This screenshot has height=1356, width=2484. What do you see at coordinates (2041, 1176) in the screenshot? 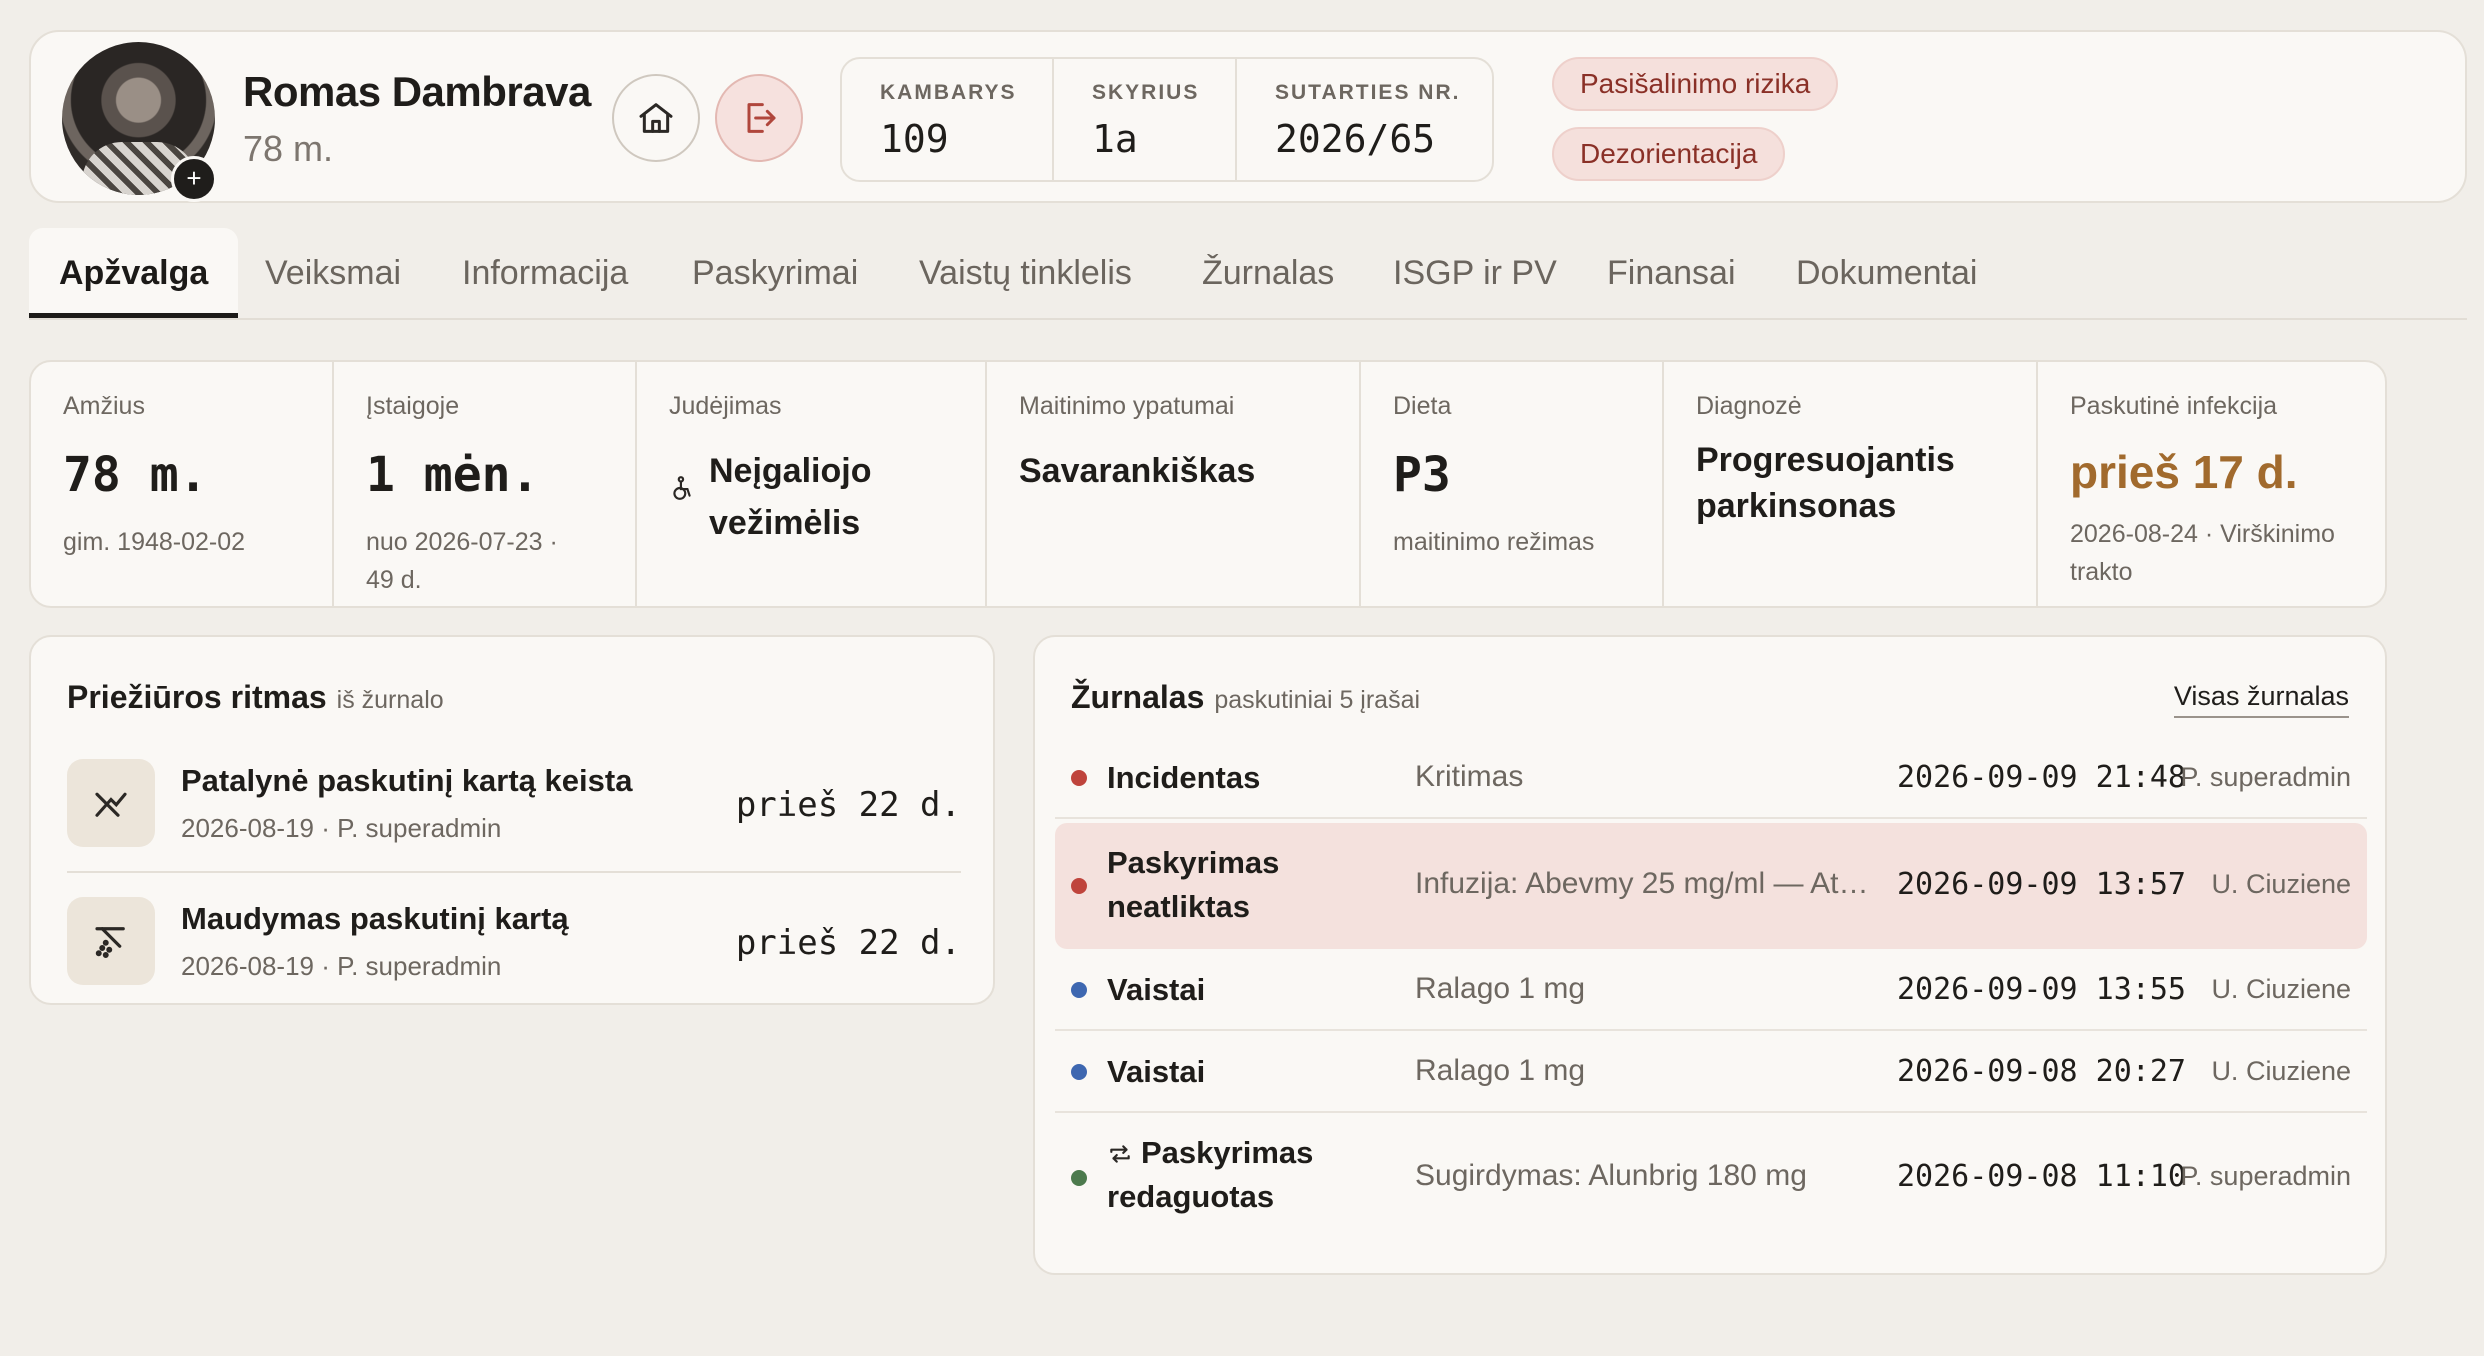
I see `journal-row-time: 2026-09-08 11:10` at bounding box center [2041, 1176].